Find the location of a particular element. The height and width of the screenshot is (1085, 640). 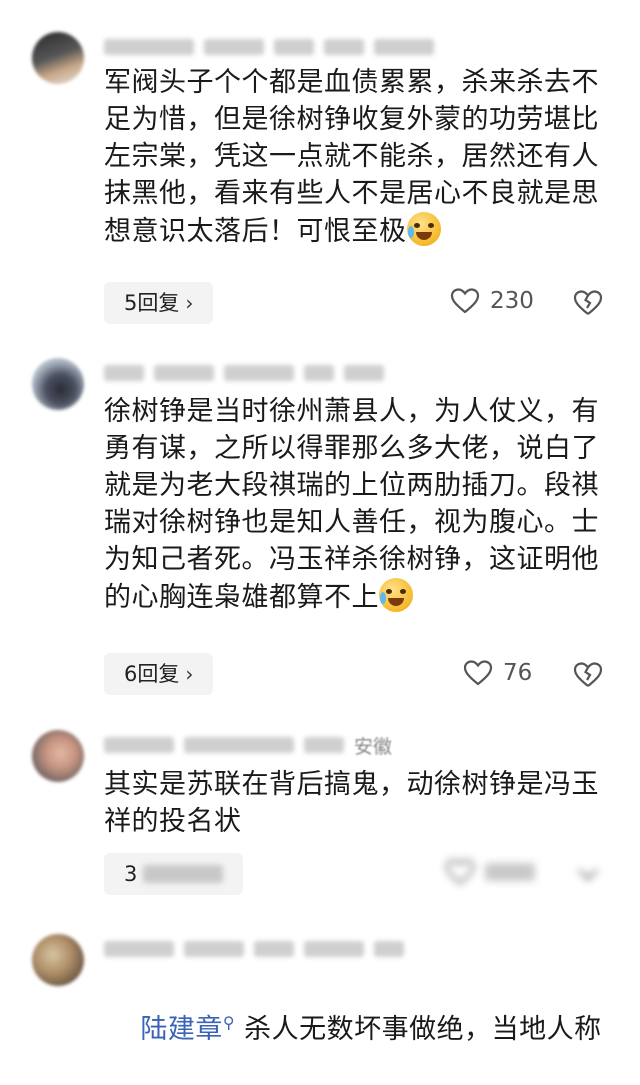

replies-button: 5回复 › is located at coordinates (159, 303).